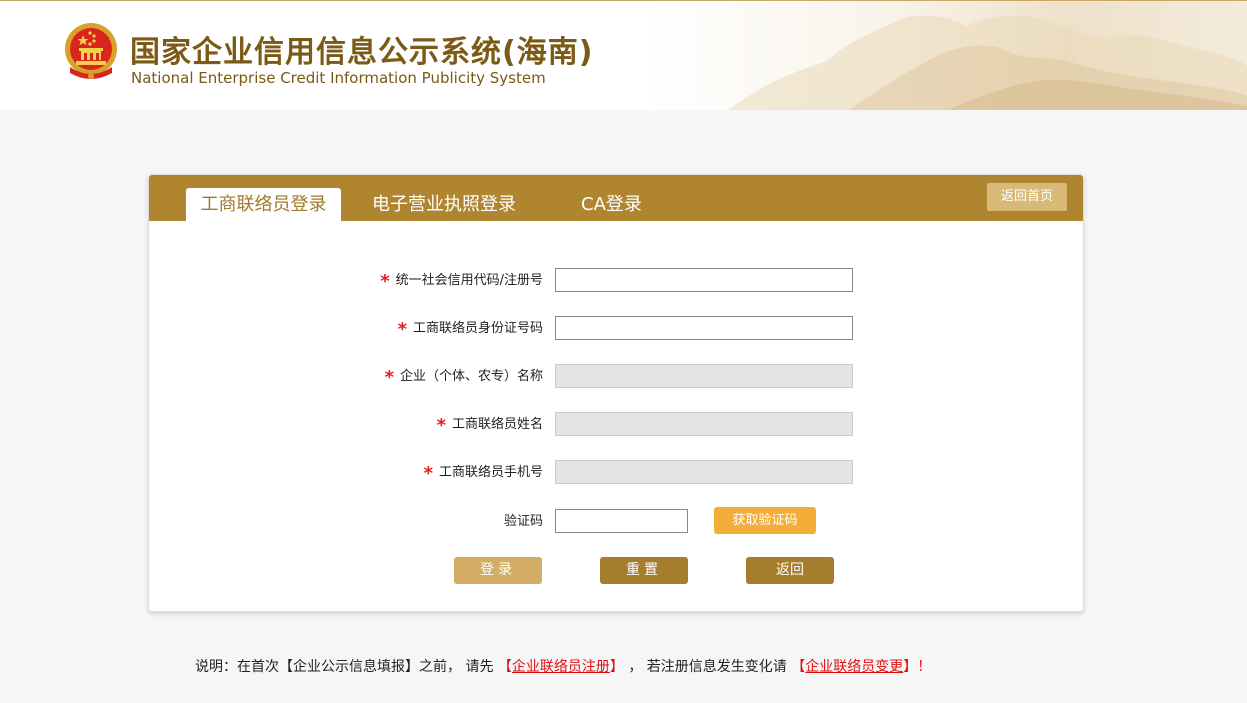 Image resolution: width=1247 pixels, height=703 pixels. I want to click on tab-ca-login: CA登录, so click(611, 204).